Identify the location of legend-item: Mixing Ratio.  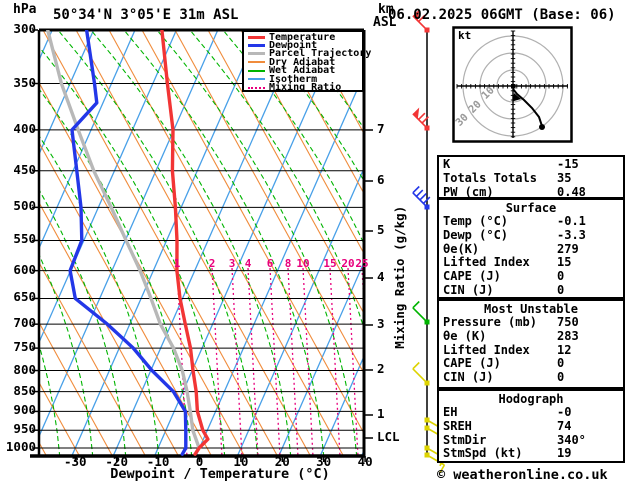
(305, 88).